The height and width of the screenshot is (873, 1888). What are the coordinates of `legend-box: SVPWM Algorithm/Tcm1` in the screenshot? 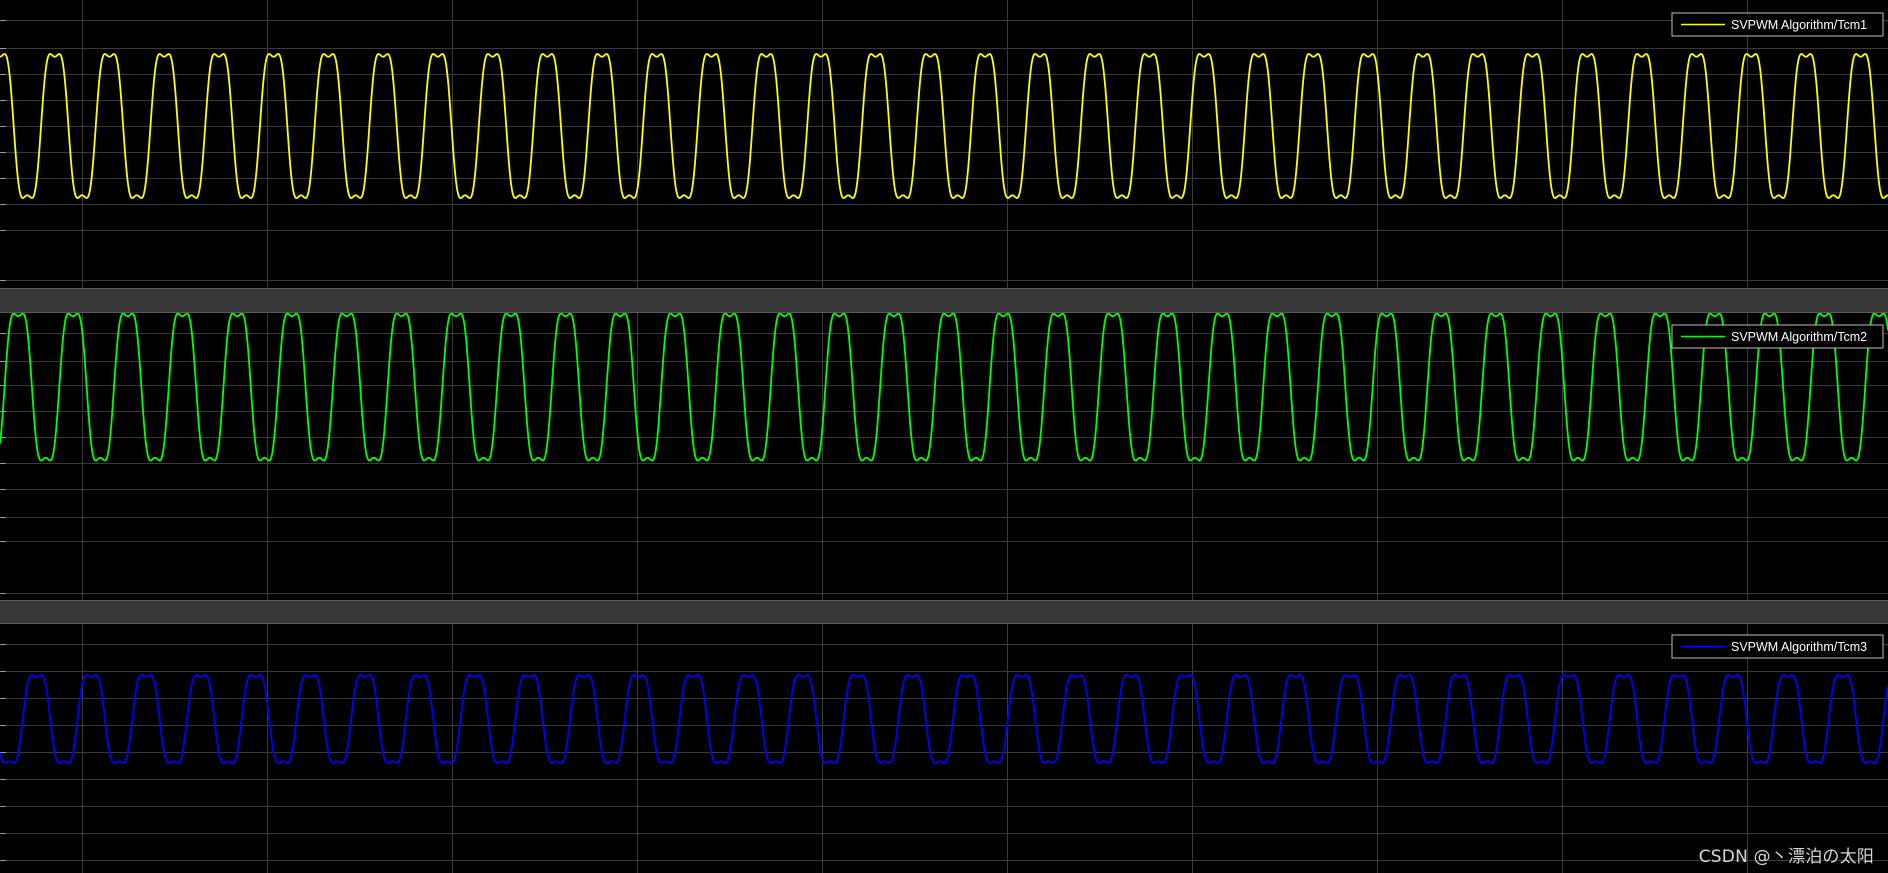 It's located at (1777, 24).